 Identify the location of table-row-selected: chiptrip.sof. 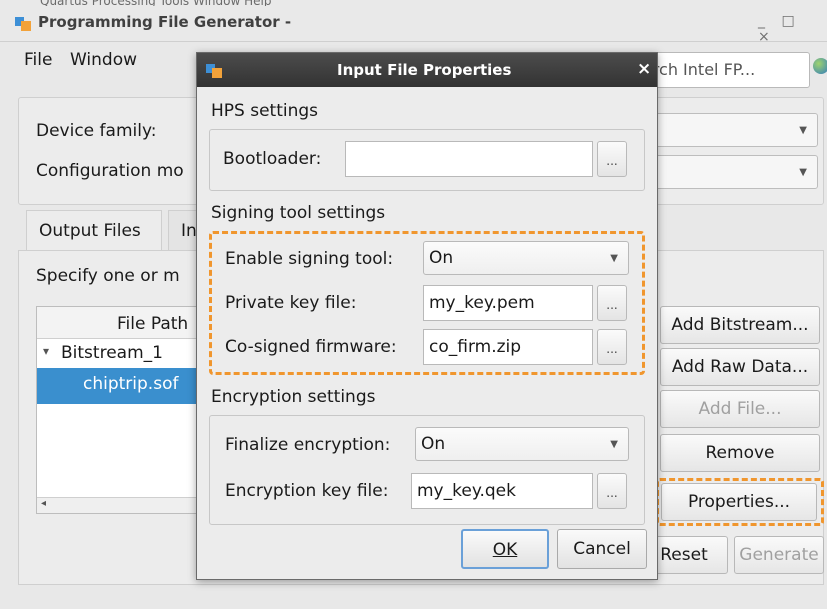
(121, 386).